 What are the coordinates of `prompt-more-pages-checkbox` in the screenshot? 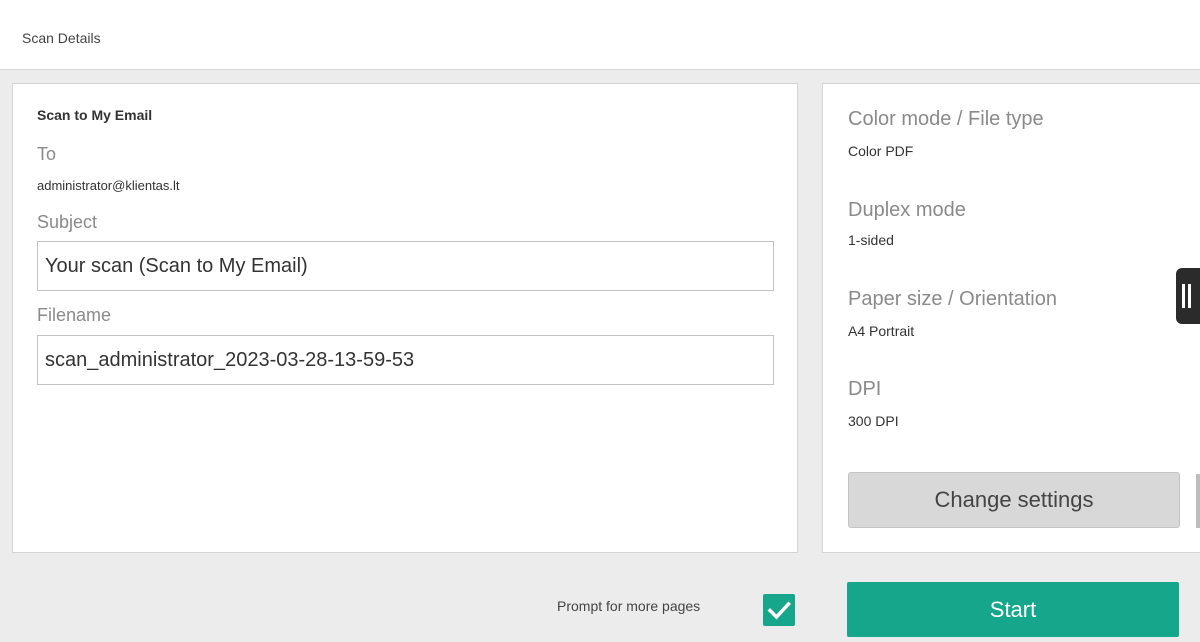 It's located at (779, 610).